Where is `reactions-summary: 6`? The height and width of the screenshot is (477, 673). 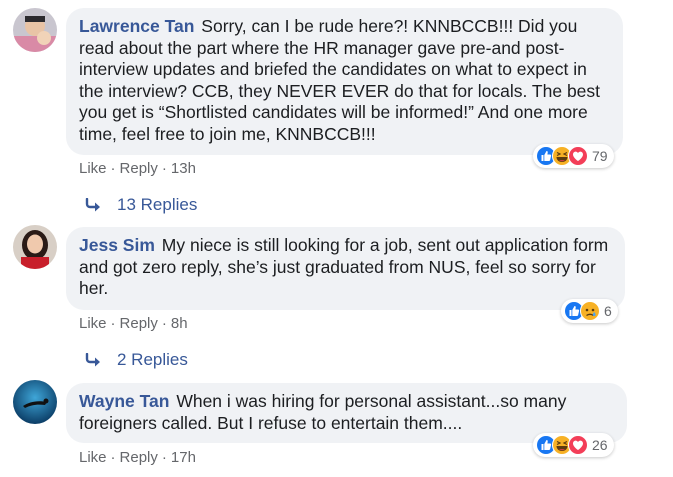 reactions-summary: 6 is located at coordinates (589, 311).